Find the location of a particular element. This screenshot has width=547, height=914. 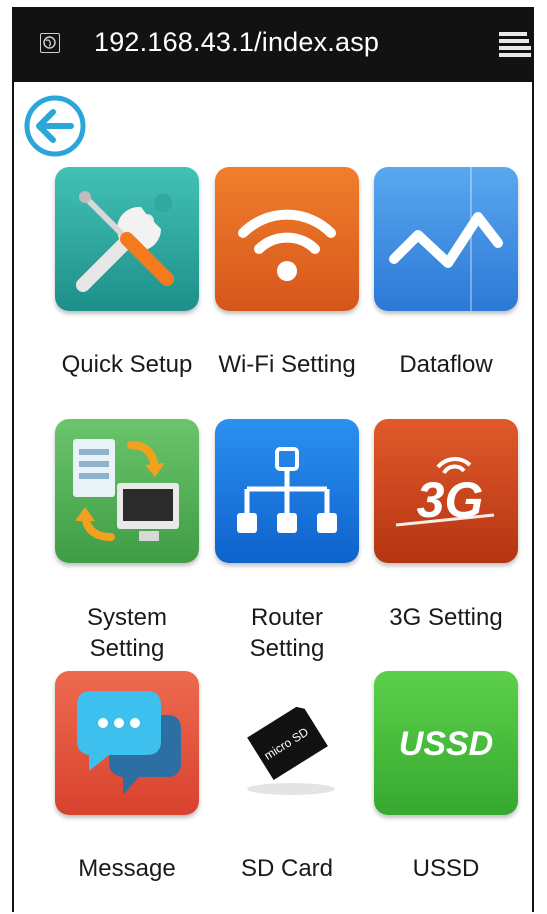

sd-card-tile: micro SD is located at coordinates (287, 743).